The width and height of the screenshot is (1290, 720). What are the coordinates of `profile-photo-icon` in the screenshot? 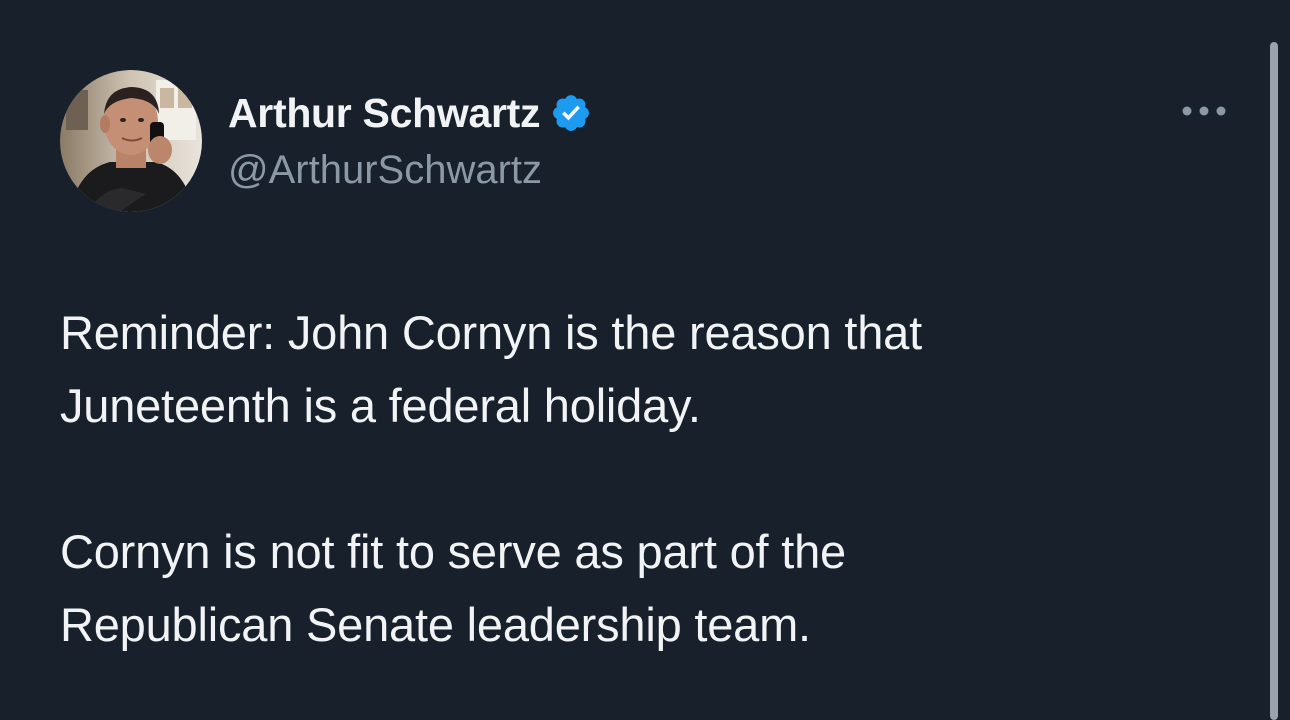 It's located at (131, 141).